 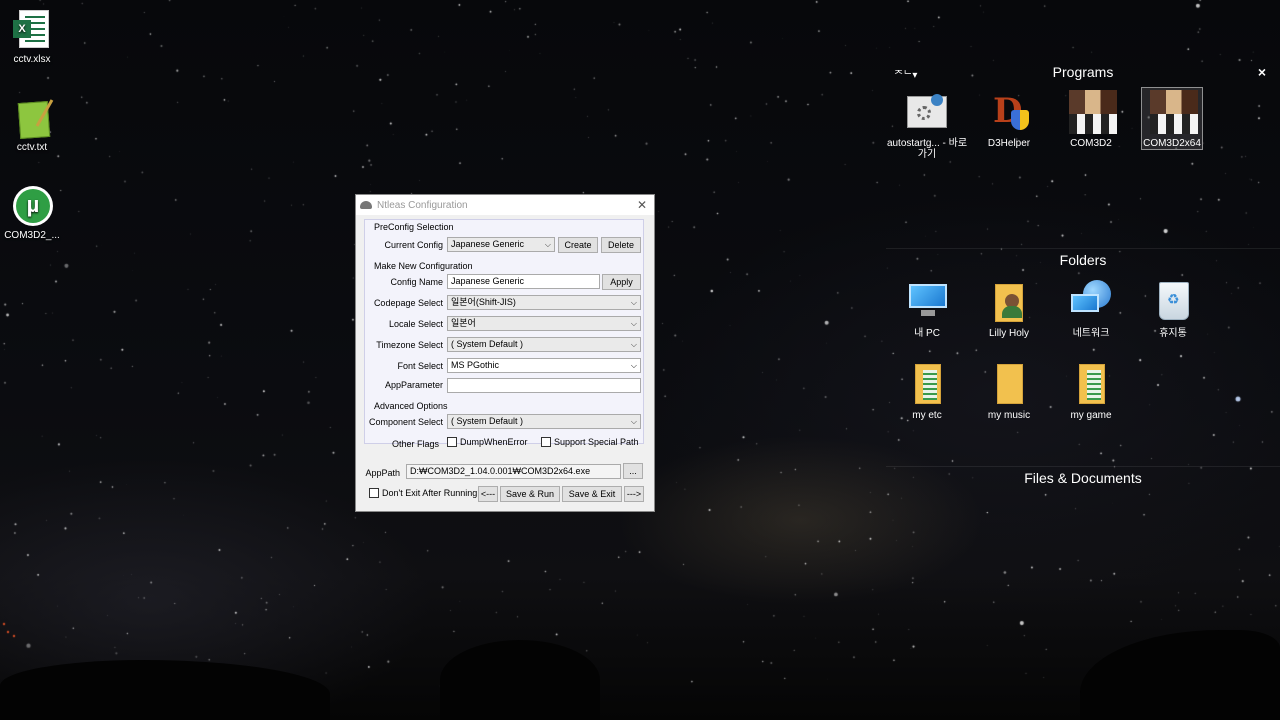 What do you see at coordinates (927, 333) in the screenshot?
I see `tile-label: 내 PC` at bounding box center [927, 333].